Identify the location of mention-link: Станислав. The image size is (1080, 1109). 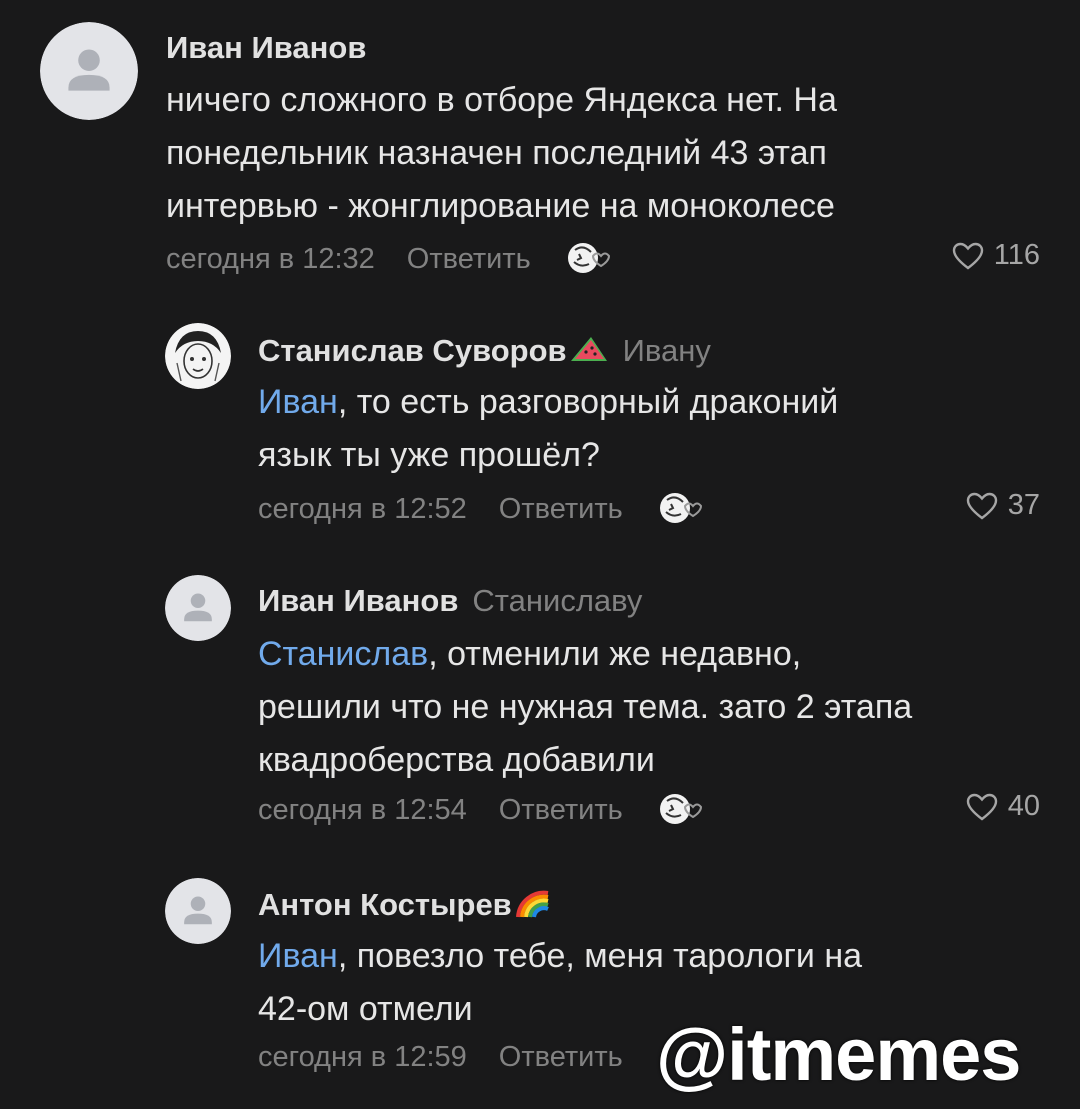
(343, 654).